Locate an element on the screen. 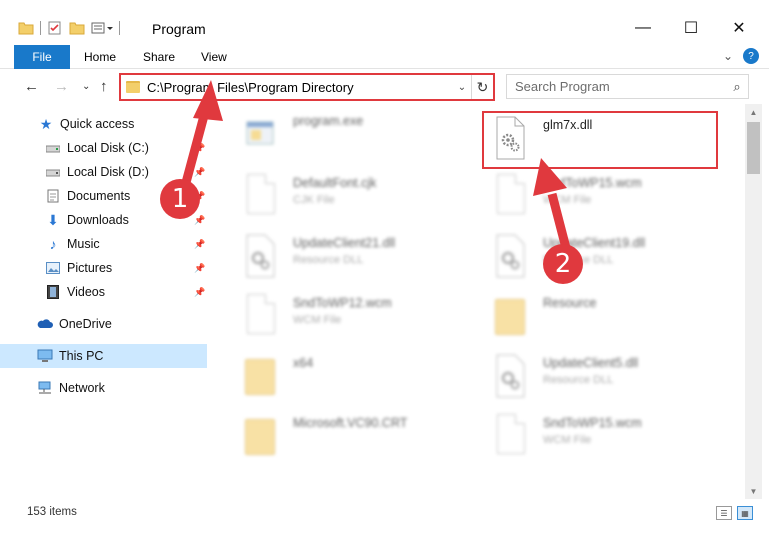 The width and height of the screenshot is (769, 533). sidebar-item-onedrive: OneDrive is located at coordinates (103, 324).